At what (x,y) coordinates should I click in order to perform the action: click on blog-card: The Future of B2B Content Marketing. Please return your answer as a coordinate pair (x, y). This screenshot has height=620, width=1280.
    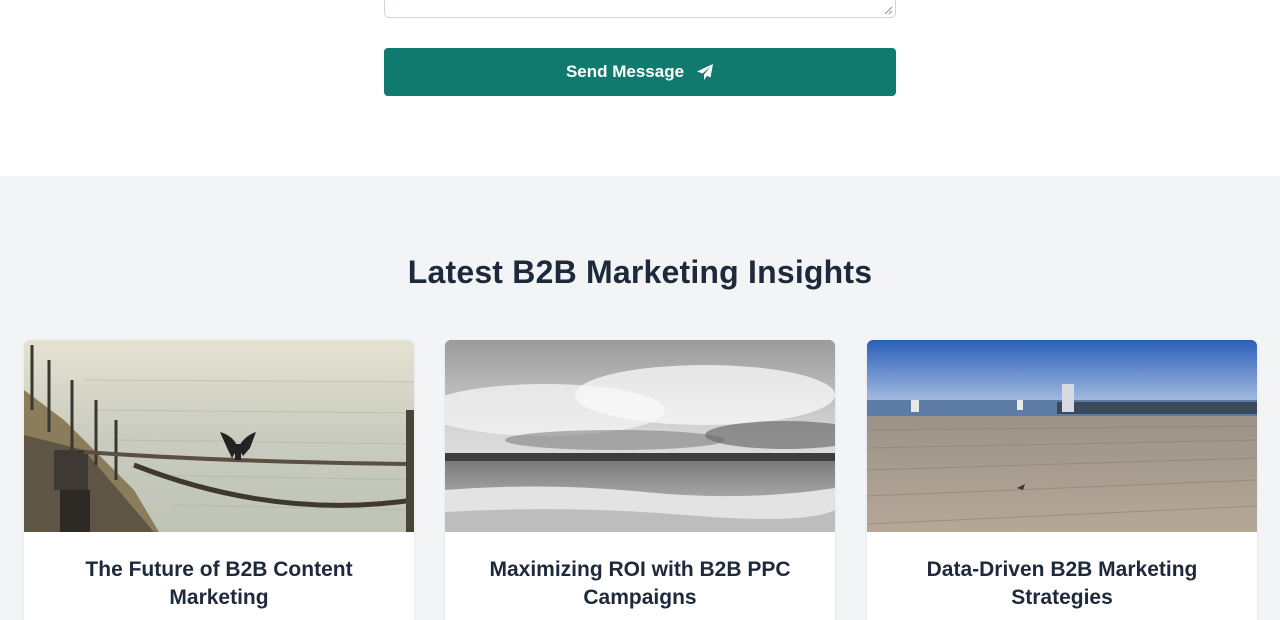
    Looking at the image, I should click on (219, 480).